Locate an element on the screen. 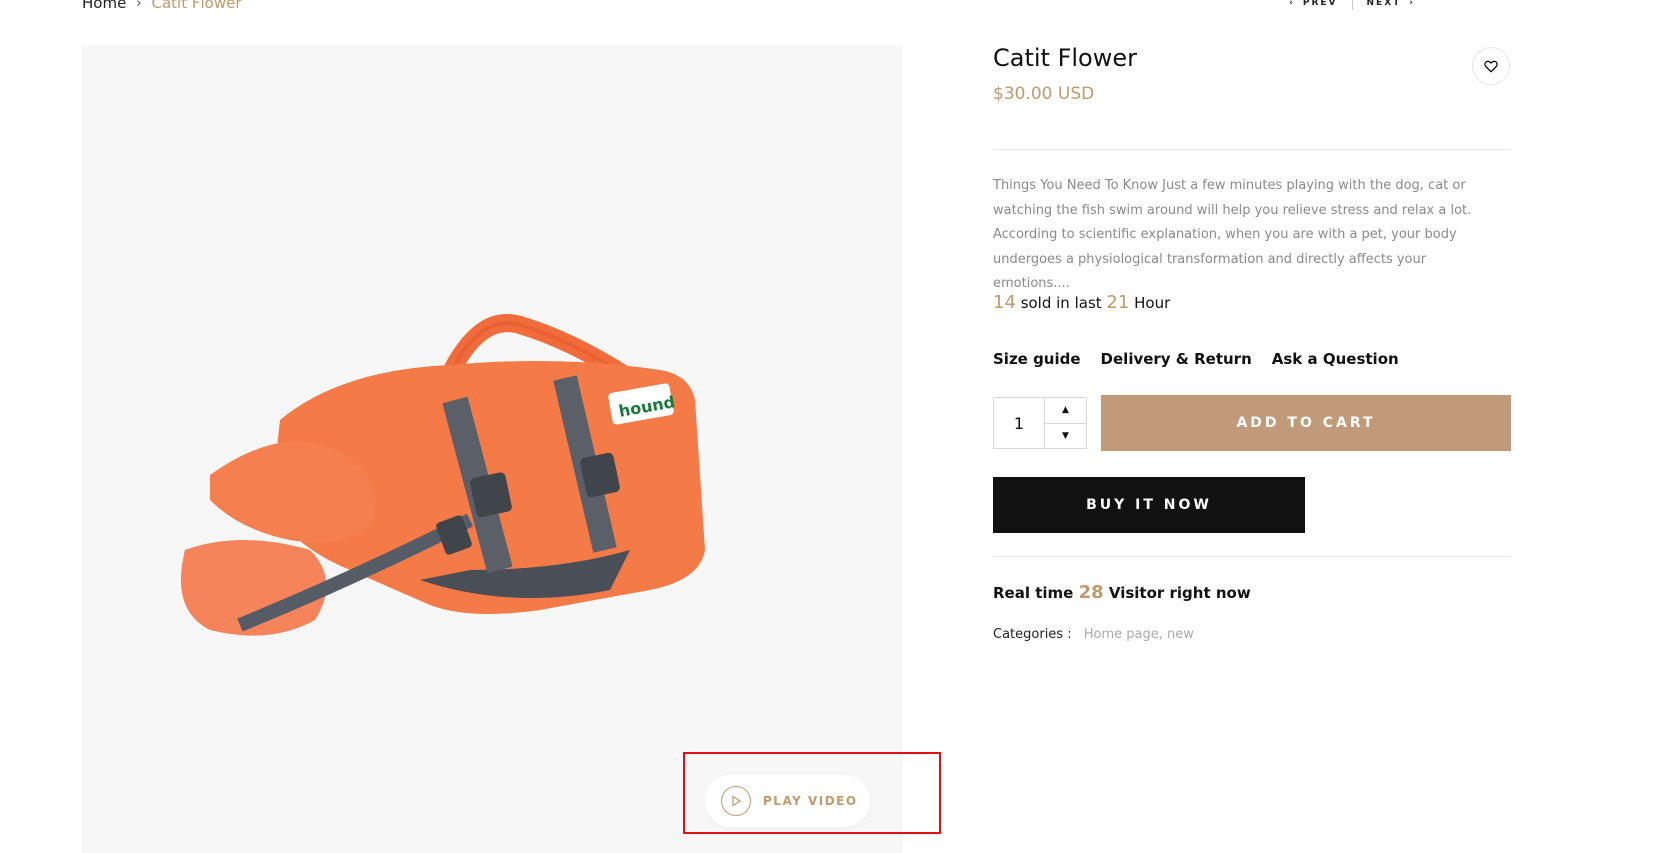 Image resolution: width=1653 pixels, height=853 pixels. caret-down-icon: ▼ is located at coordinates (1065, 436).